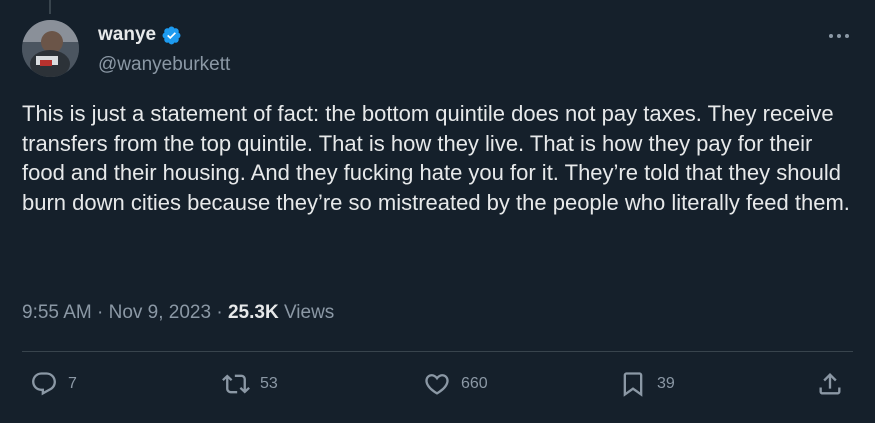 The image size is (875, 423). Describe the element at coordinates (309, 312) in the screenshot. I see `views-label: Views` at that location.